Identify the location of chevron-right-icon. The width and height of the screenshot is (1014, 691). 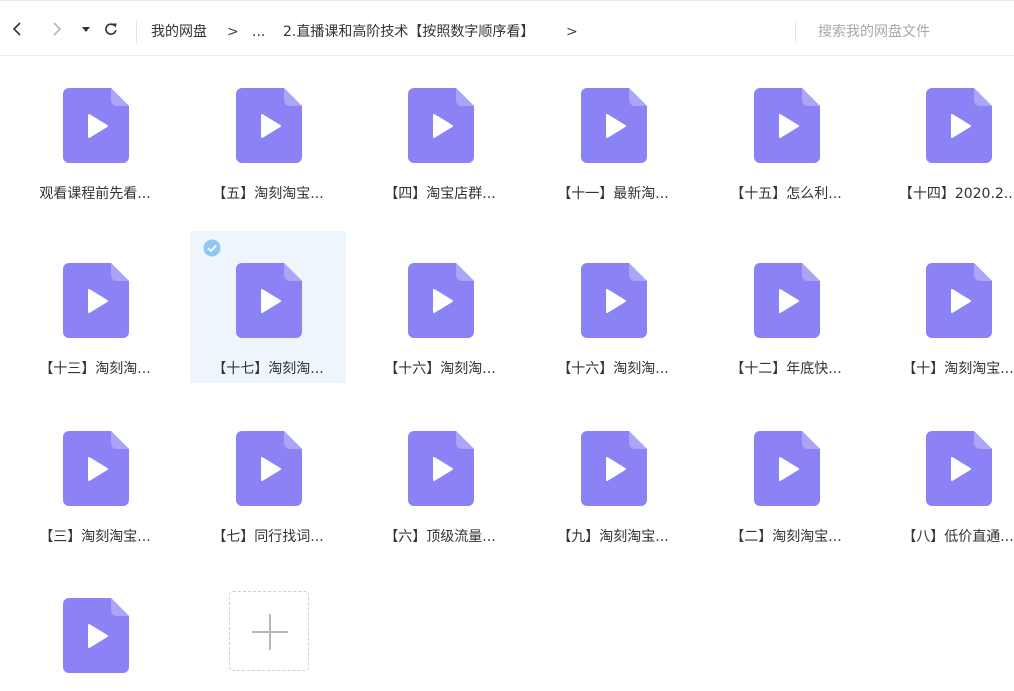
(57, 29).